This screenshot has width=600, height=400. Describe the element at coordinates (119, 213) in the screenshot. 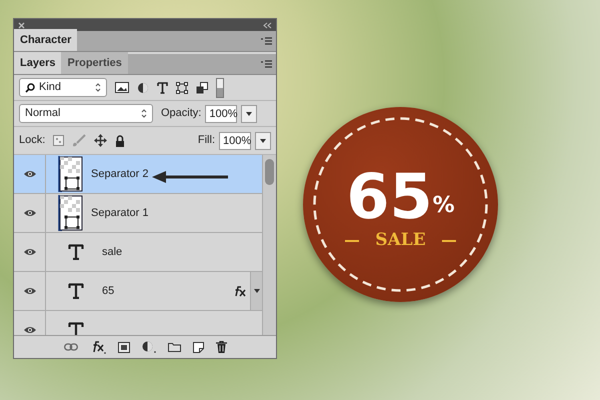

I see `layer-name: Separator 1` at that location.